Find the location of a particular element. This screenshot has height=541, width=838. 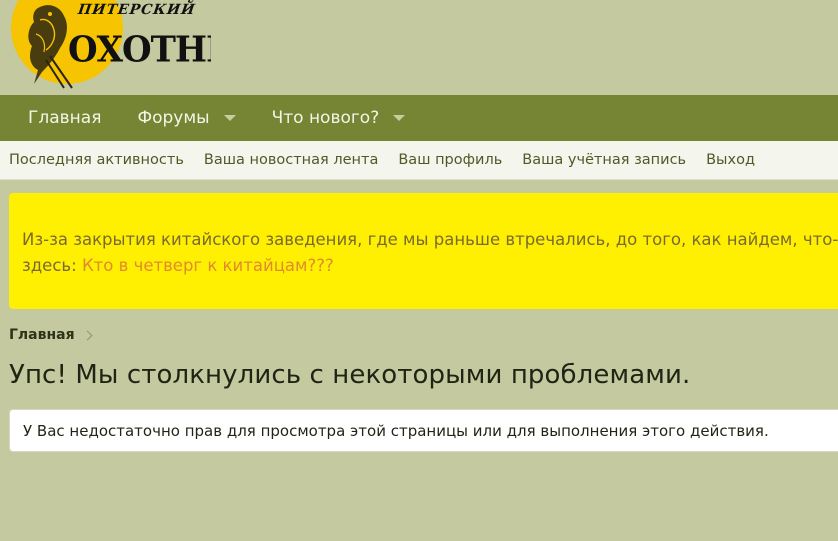

subnav-item-logout: Выход is located at coordinates (720, 160).